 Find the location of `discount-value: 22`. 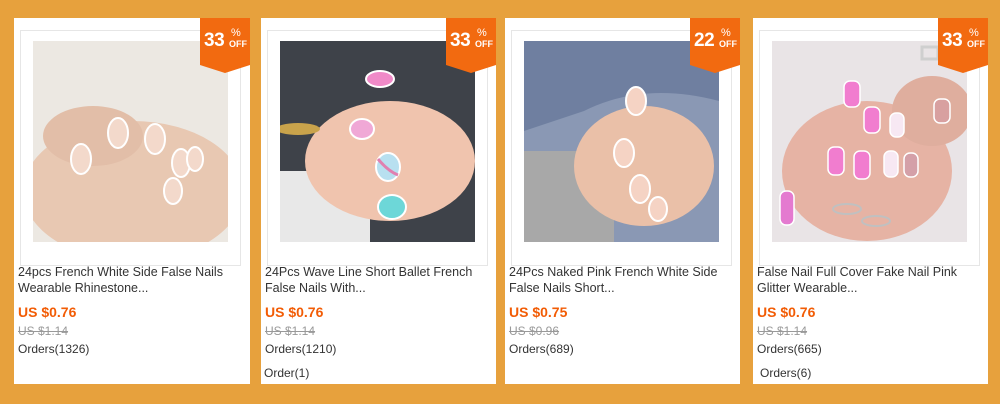

discount-value: 22 is located at coordinates (704, 40).